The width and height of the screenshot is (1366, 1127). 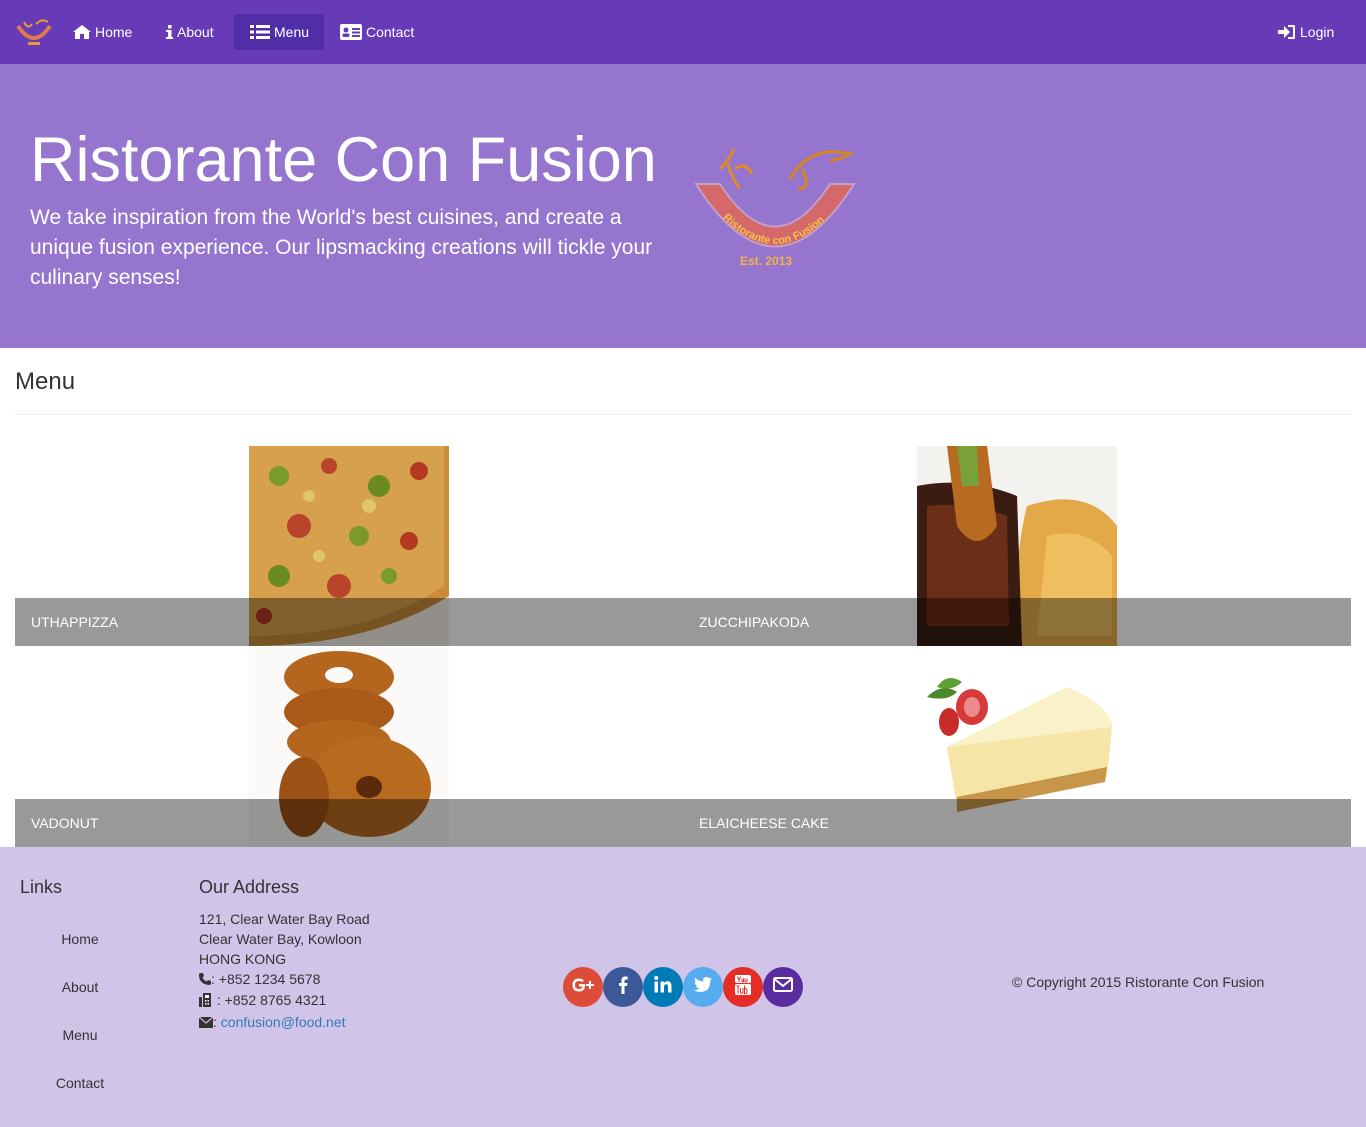 What do you see at coordinates (1017, 546) in the screenshot?
I see `dish-card-zucchipakoda: ZUCCHIPAKODA` at bounding box center [1017, 546].